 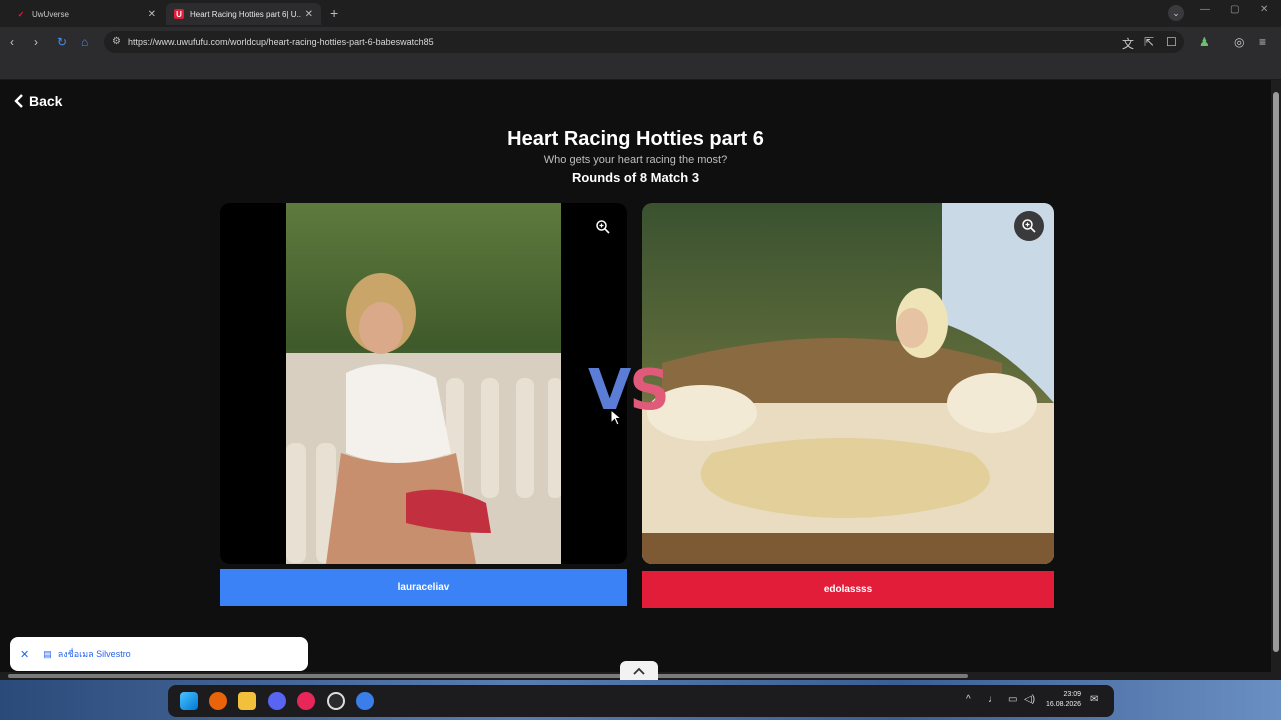 What do you see at coordinates (218, 701) in the screenshot?
I see `firefox-icon` at bounding box center [218, 701].